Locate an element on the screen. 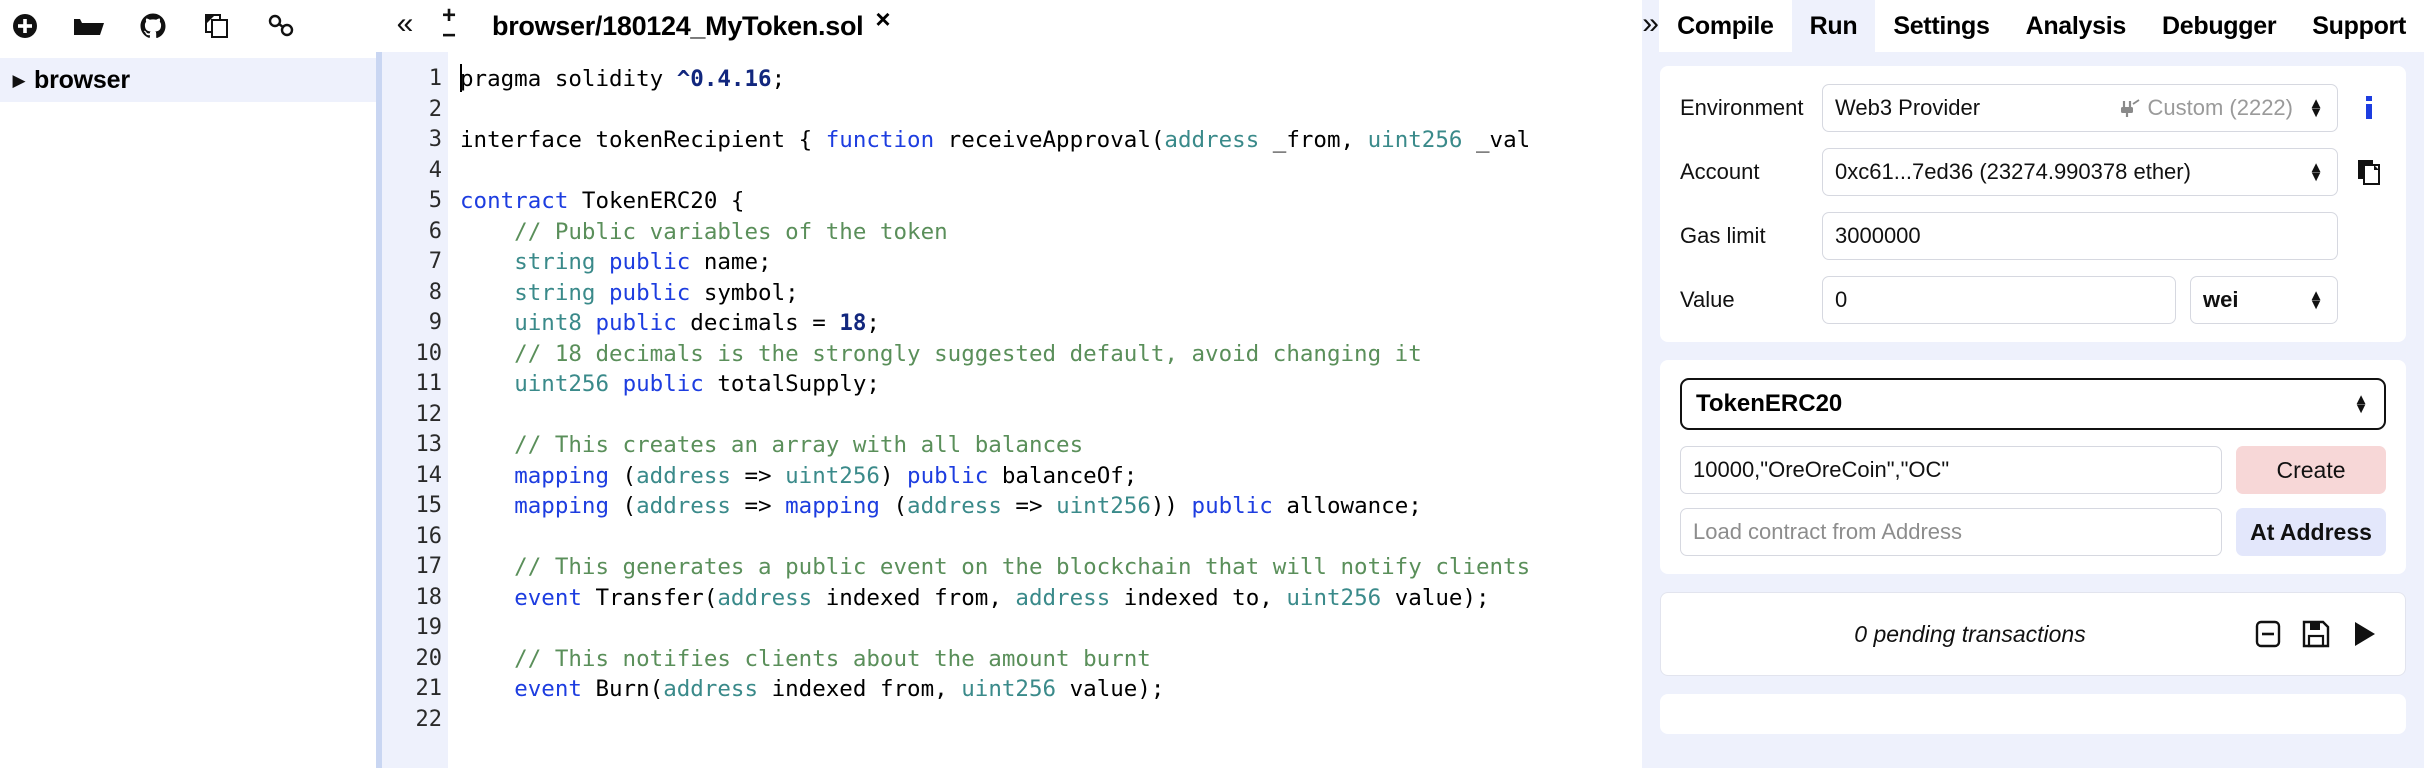 The image size is (2424, 768). environment-detail: Custom (2222) is located at coordinates (2220, 107).